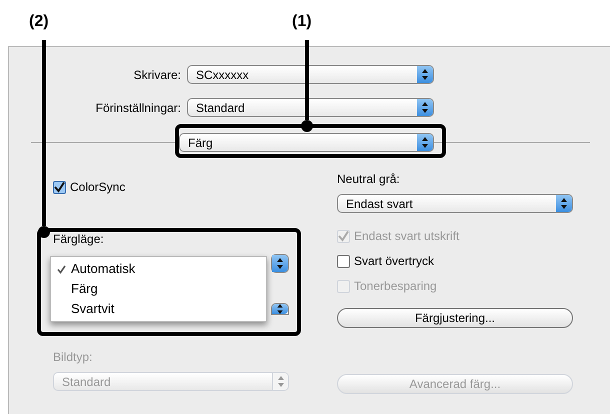 The width and height of the screenshot is (610, 414). I want to click on field-label: Förinställningar:, so click(137, 108).